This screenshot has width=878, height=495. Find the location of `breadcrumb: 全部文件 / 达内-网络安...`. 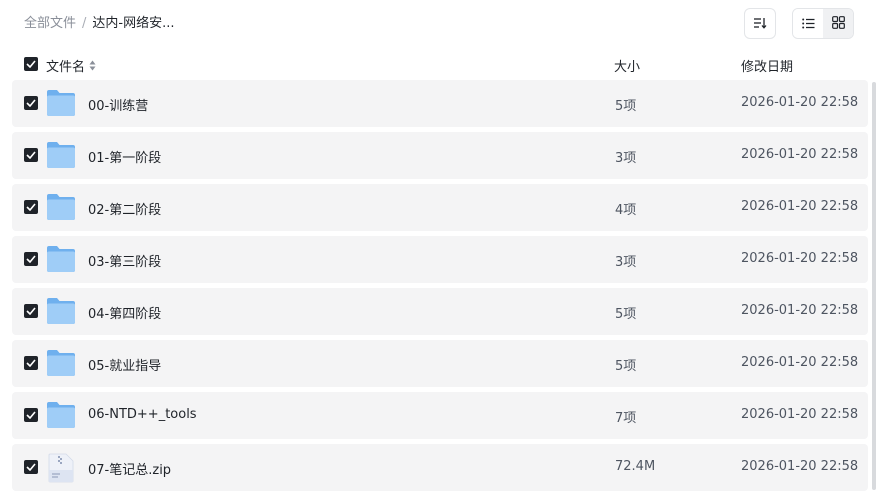

breadcrumb: 全部文件 / 达内-网络安... is located at coordinates (99, 24).